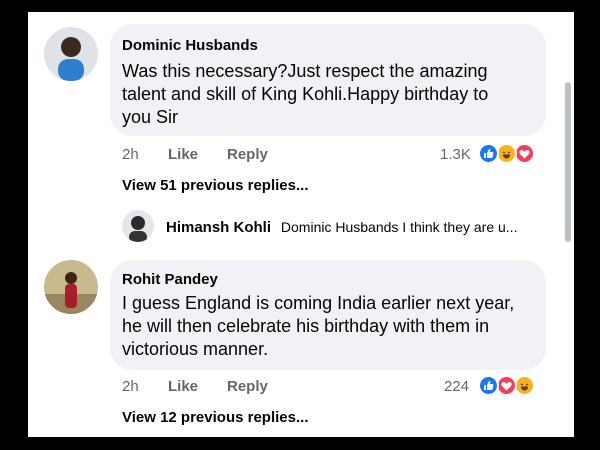 Image resolution: width=600 pixels, height=450 pixels. Describe the element at coordinates (170, 279) in the screenshot. I see `comment-author: Rohit Pandey` at that location.